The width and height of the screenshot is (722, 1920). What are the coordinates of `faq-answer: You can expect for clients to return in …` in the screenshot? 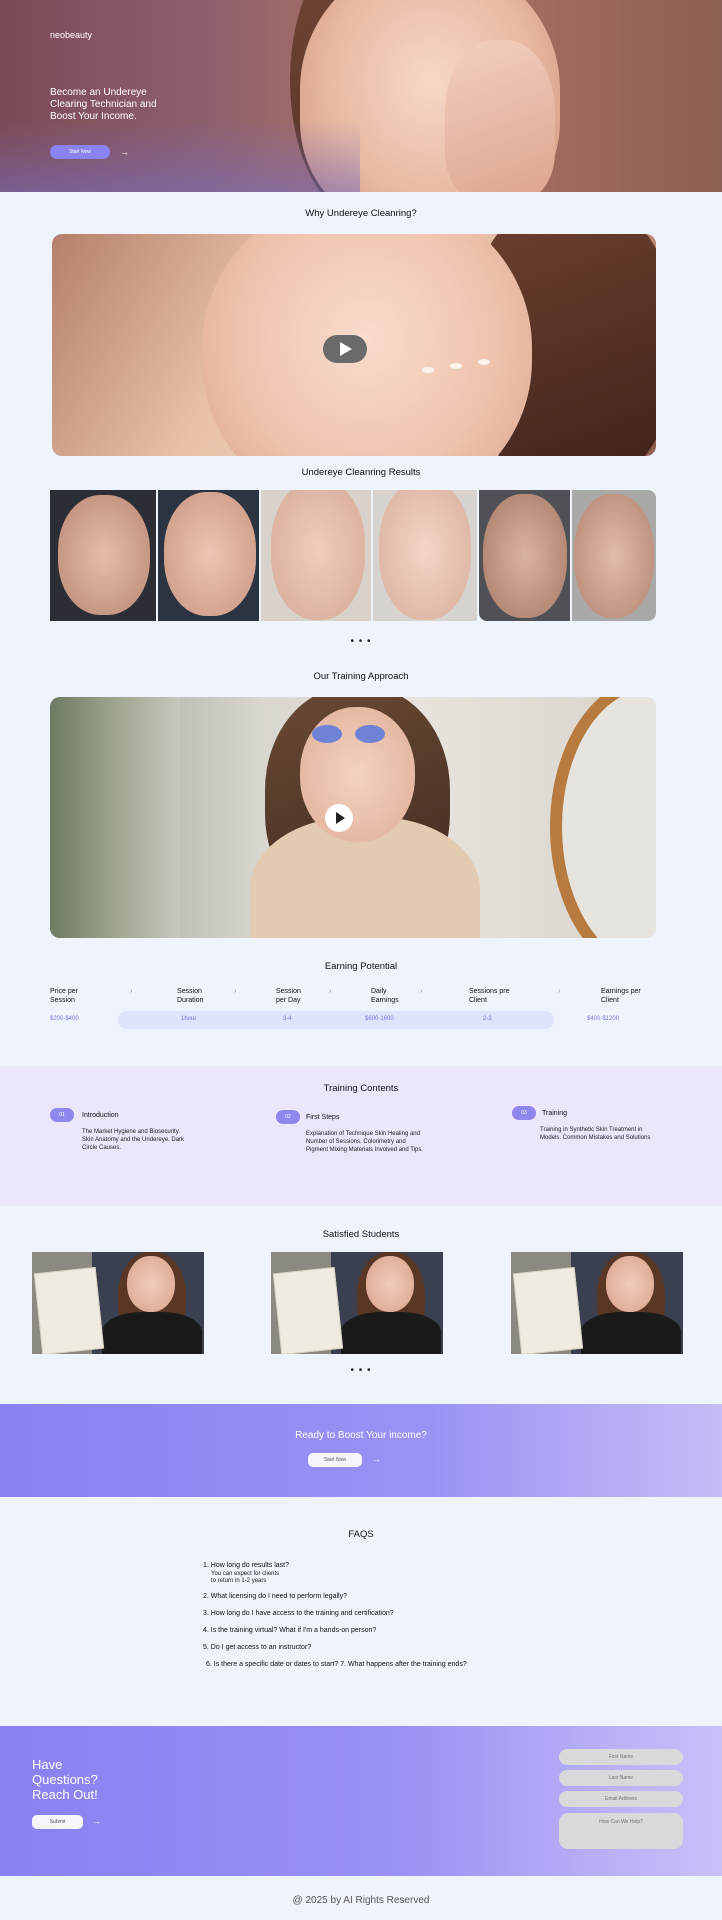 It's located at (245, 1577).